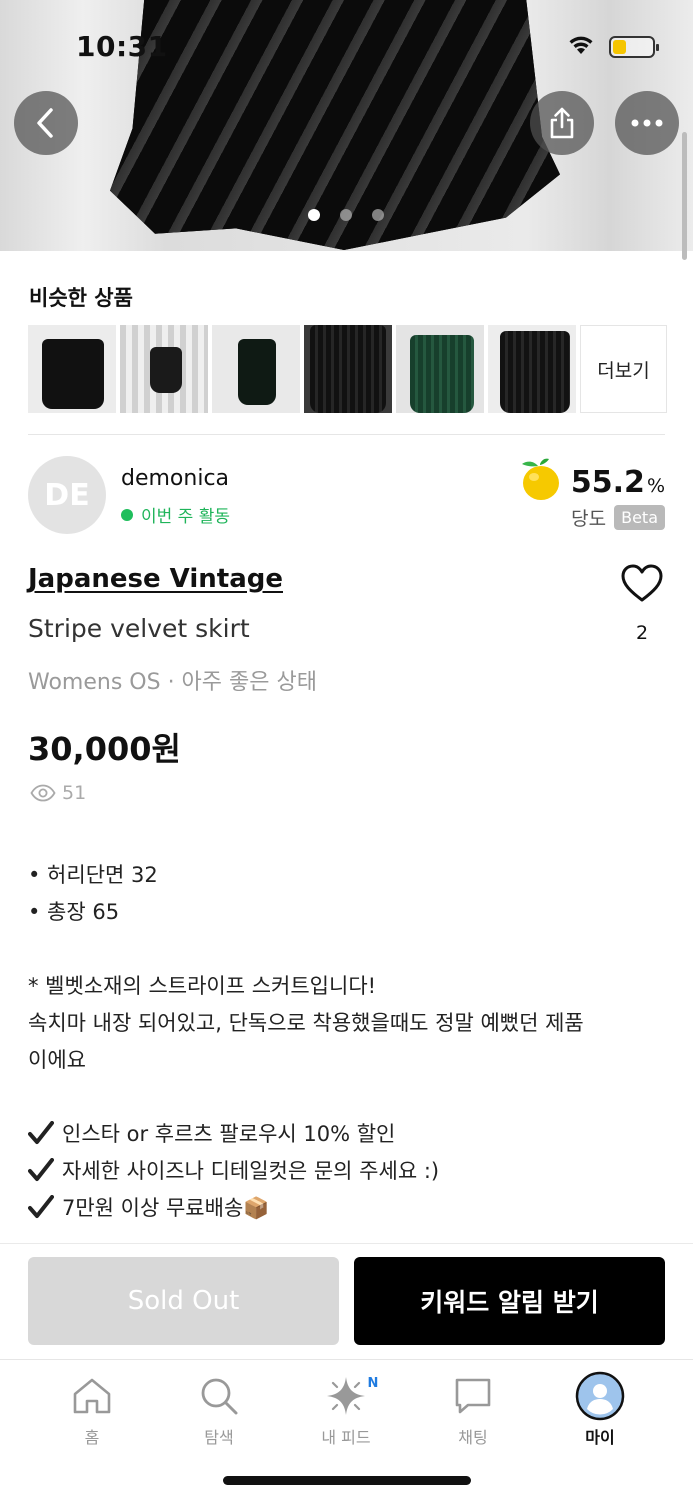 This screenshot has height=1500, width=693. I want to click on score-label-row: 당도 Beta, so click(618, 517).